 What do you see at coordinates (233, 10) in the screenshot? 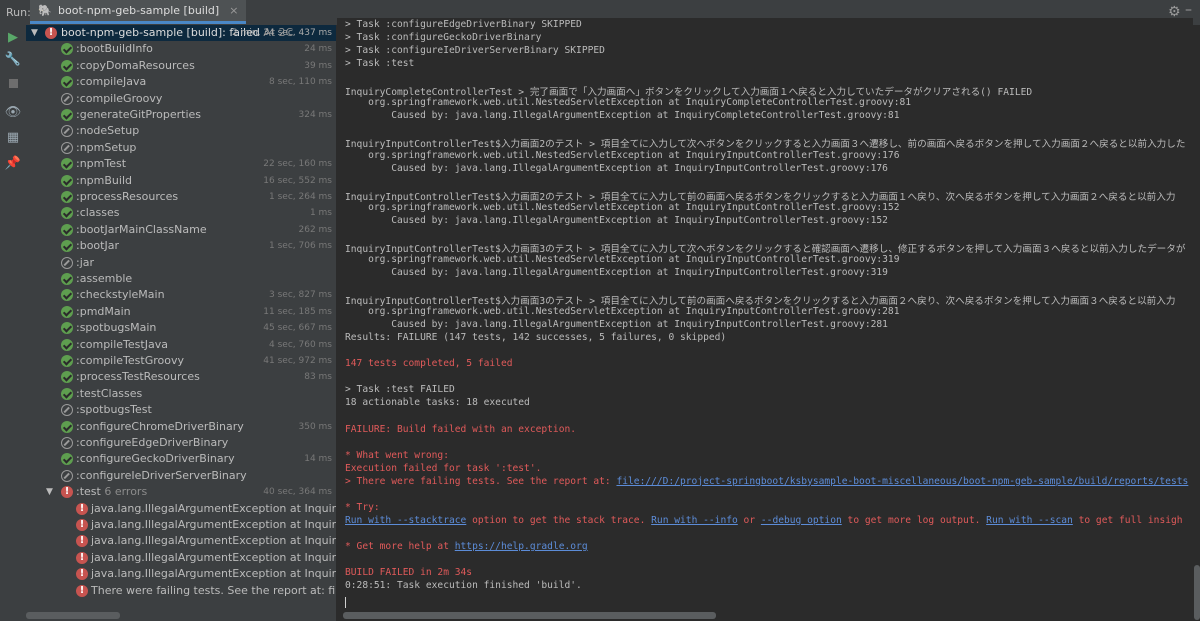
I see `close-icon: ×` at bounding box center [233, 10].